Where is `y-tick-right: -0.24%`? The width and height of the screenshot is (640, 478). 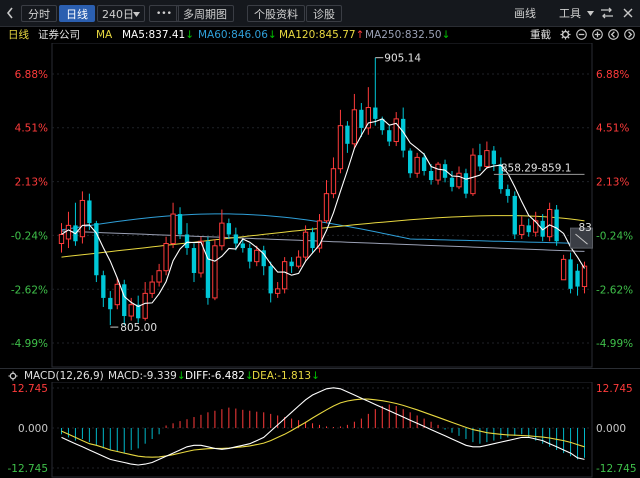
y-tick-right: -0.24% is located at coordinates (614, 236).